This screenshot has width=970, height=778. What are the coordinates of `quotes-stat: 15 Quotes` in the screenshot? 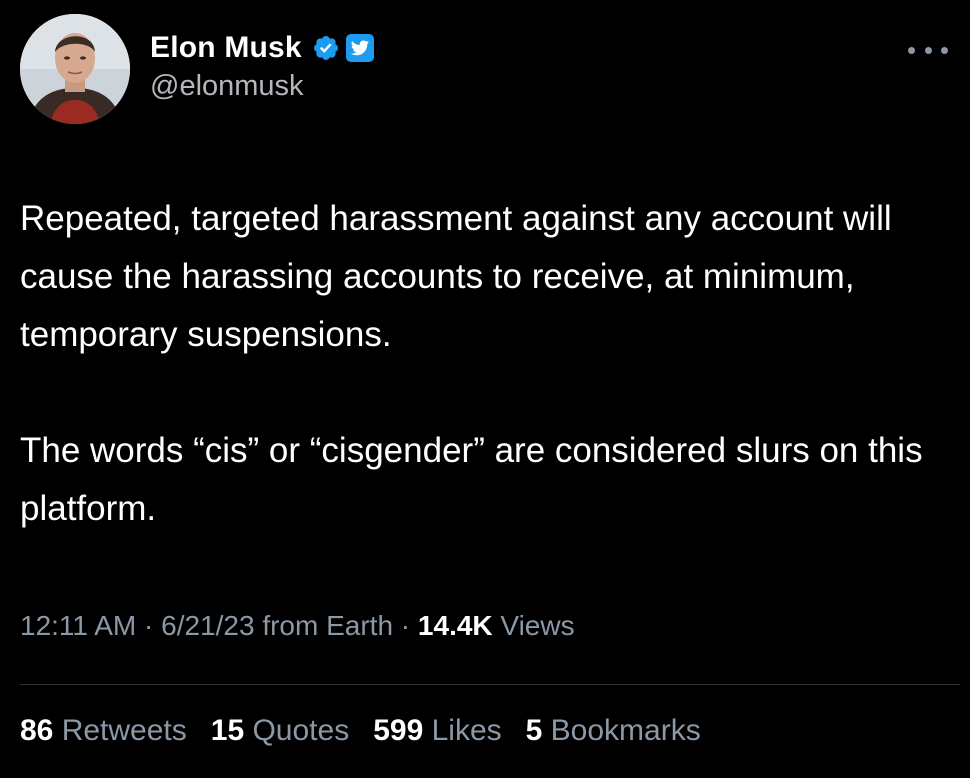 It's located at (280, 731).